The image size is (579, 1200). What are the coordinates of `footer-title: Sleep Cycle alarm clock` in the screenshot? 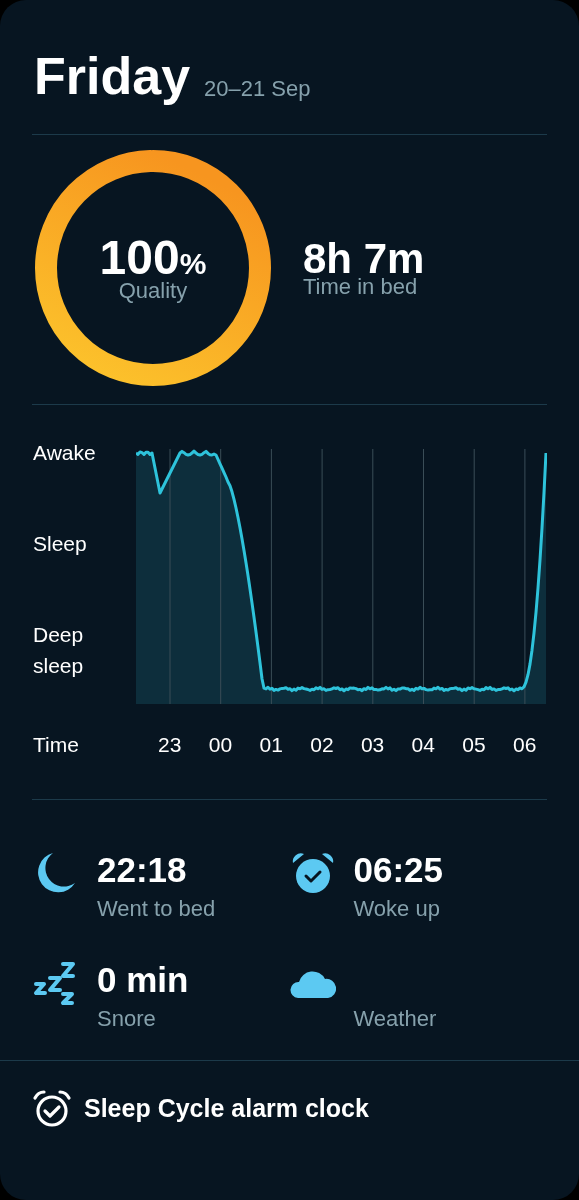 It's located at (226, 1108).